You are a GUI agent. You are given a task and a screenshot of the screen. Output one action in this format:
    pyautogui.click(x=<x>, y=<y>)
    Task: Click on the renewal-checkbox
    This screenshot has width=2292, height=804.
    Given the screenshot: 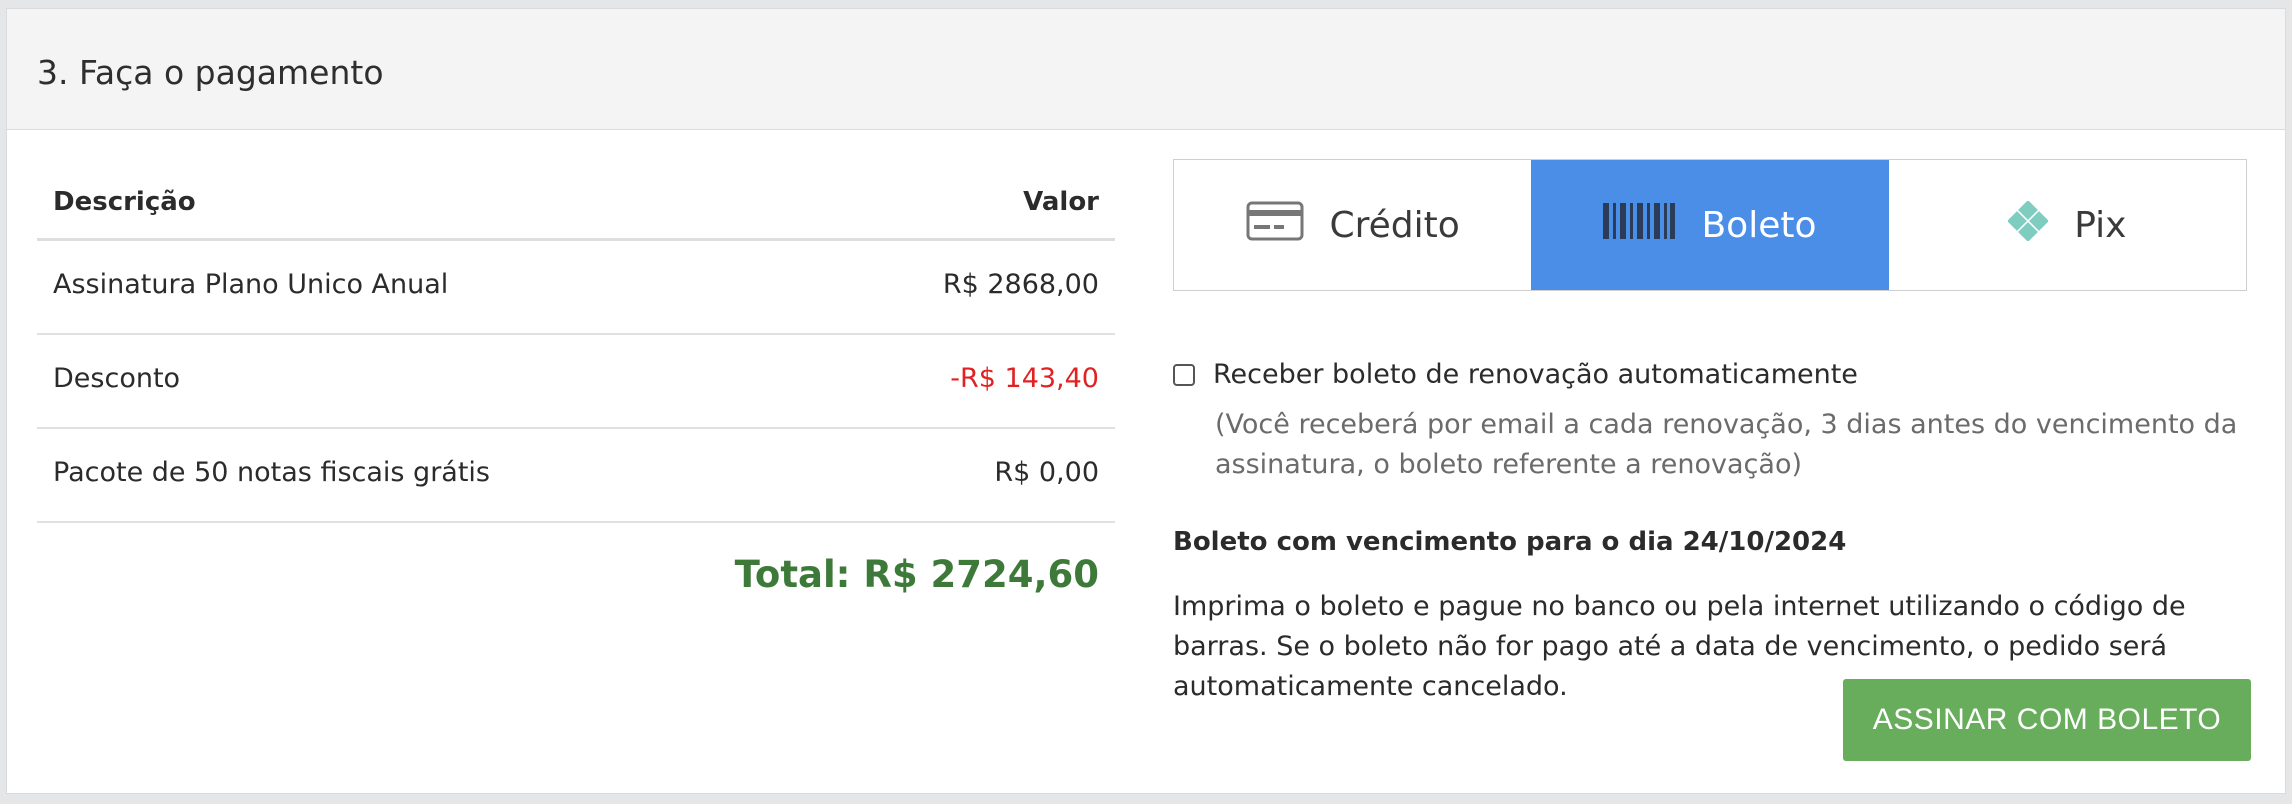 What is the action you would take?
    pyautogui.click(x=1184, y=374)
    